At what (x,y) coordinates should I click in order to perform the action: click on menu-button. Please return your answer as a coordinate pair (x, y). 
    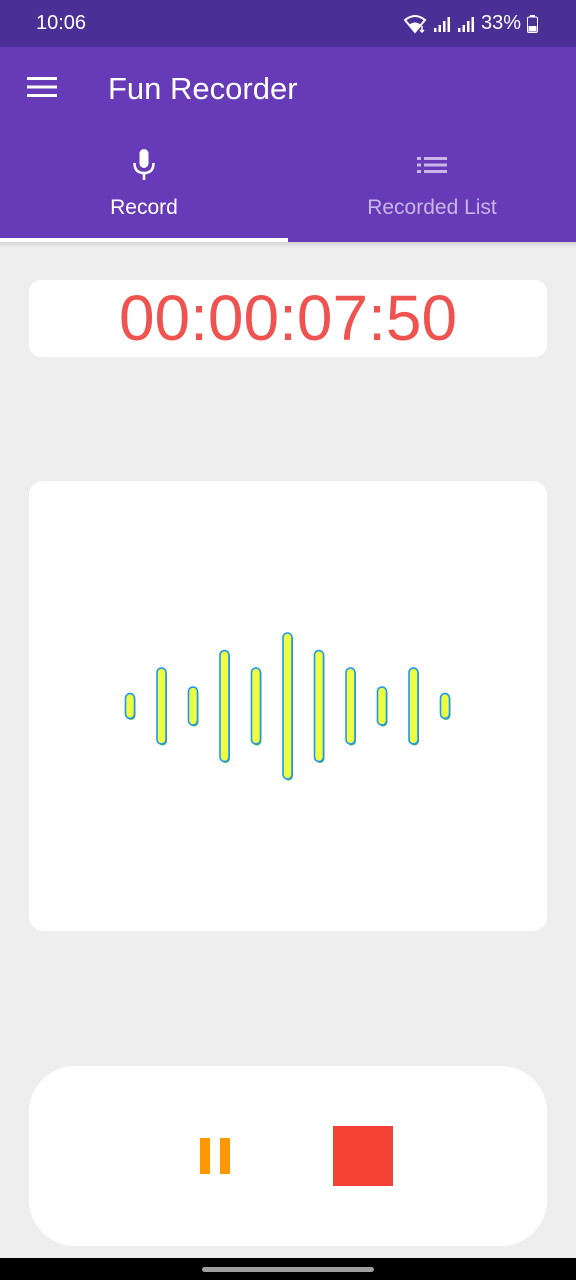
    Looking at the image, I should click on (42, 89).